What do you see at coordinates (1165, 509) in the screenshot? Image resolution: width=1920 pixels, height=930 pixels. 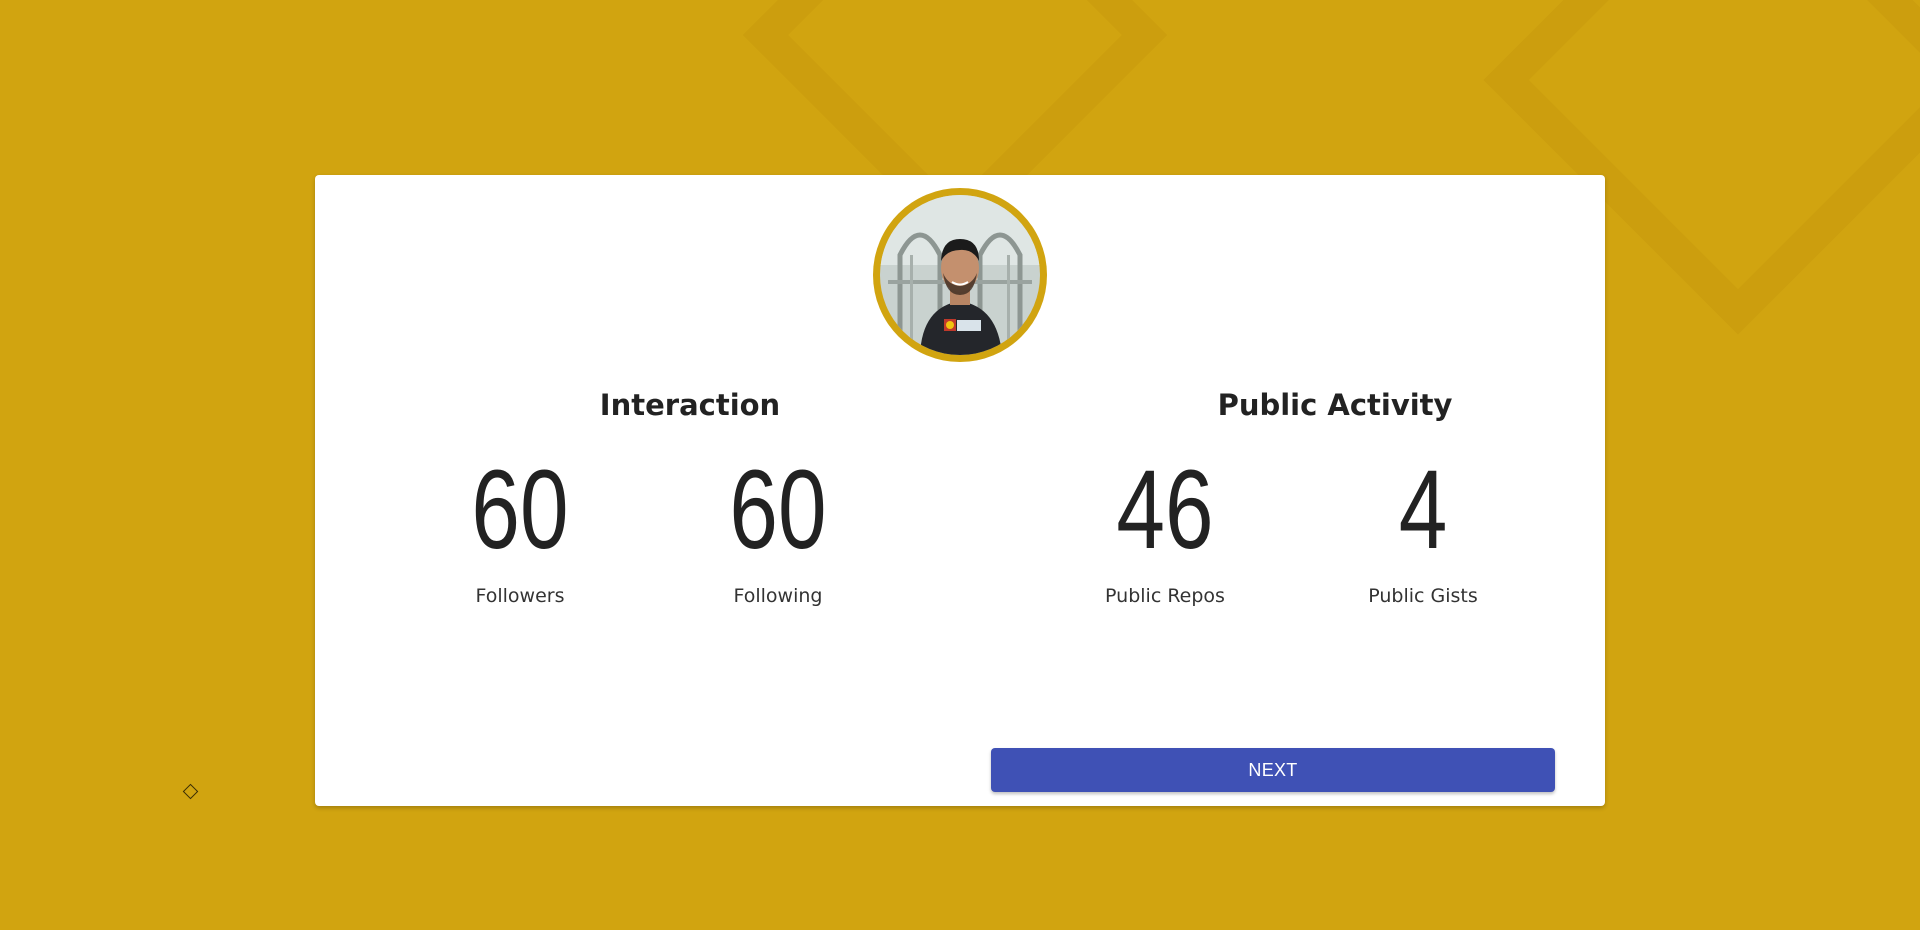 I see `public-repos-count: 46` at bounding box center [1165, 509].